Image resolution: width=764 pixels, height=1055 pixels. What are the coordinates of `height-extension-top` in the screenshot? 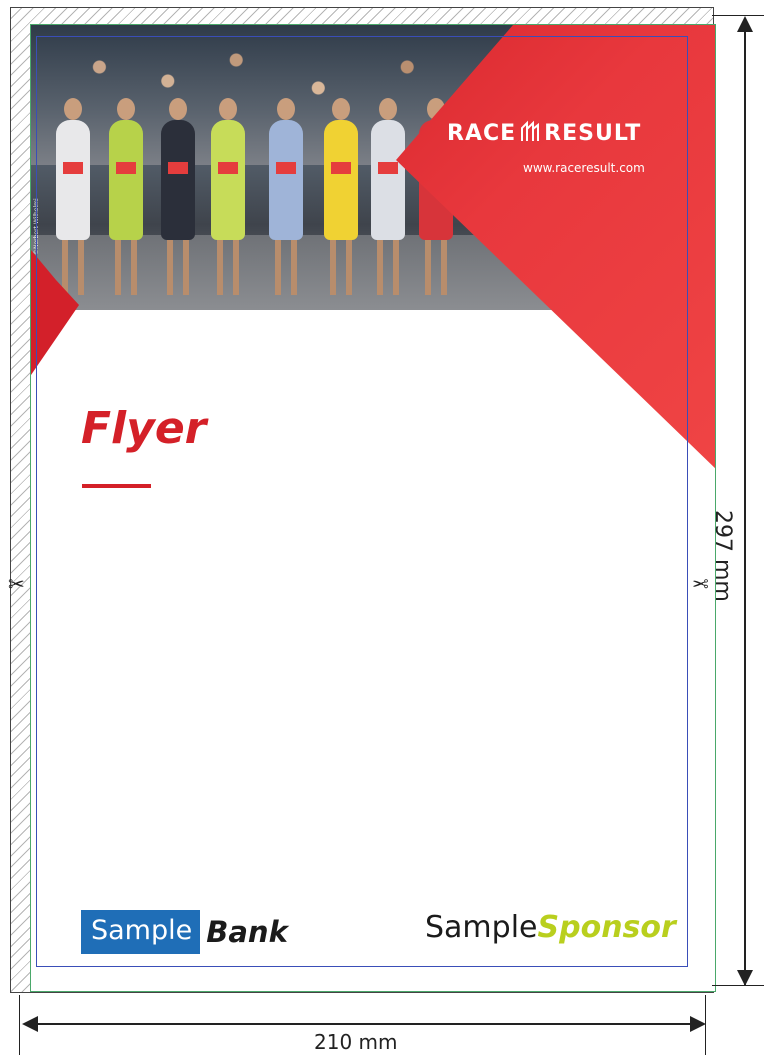 It's located at (738, 15).